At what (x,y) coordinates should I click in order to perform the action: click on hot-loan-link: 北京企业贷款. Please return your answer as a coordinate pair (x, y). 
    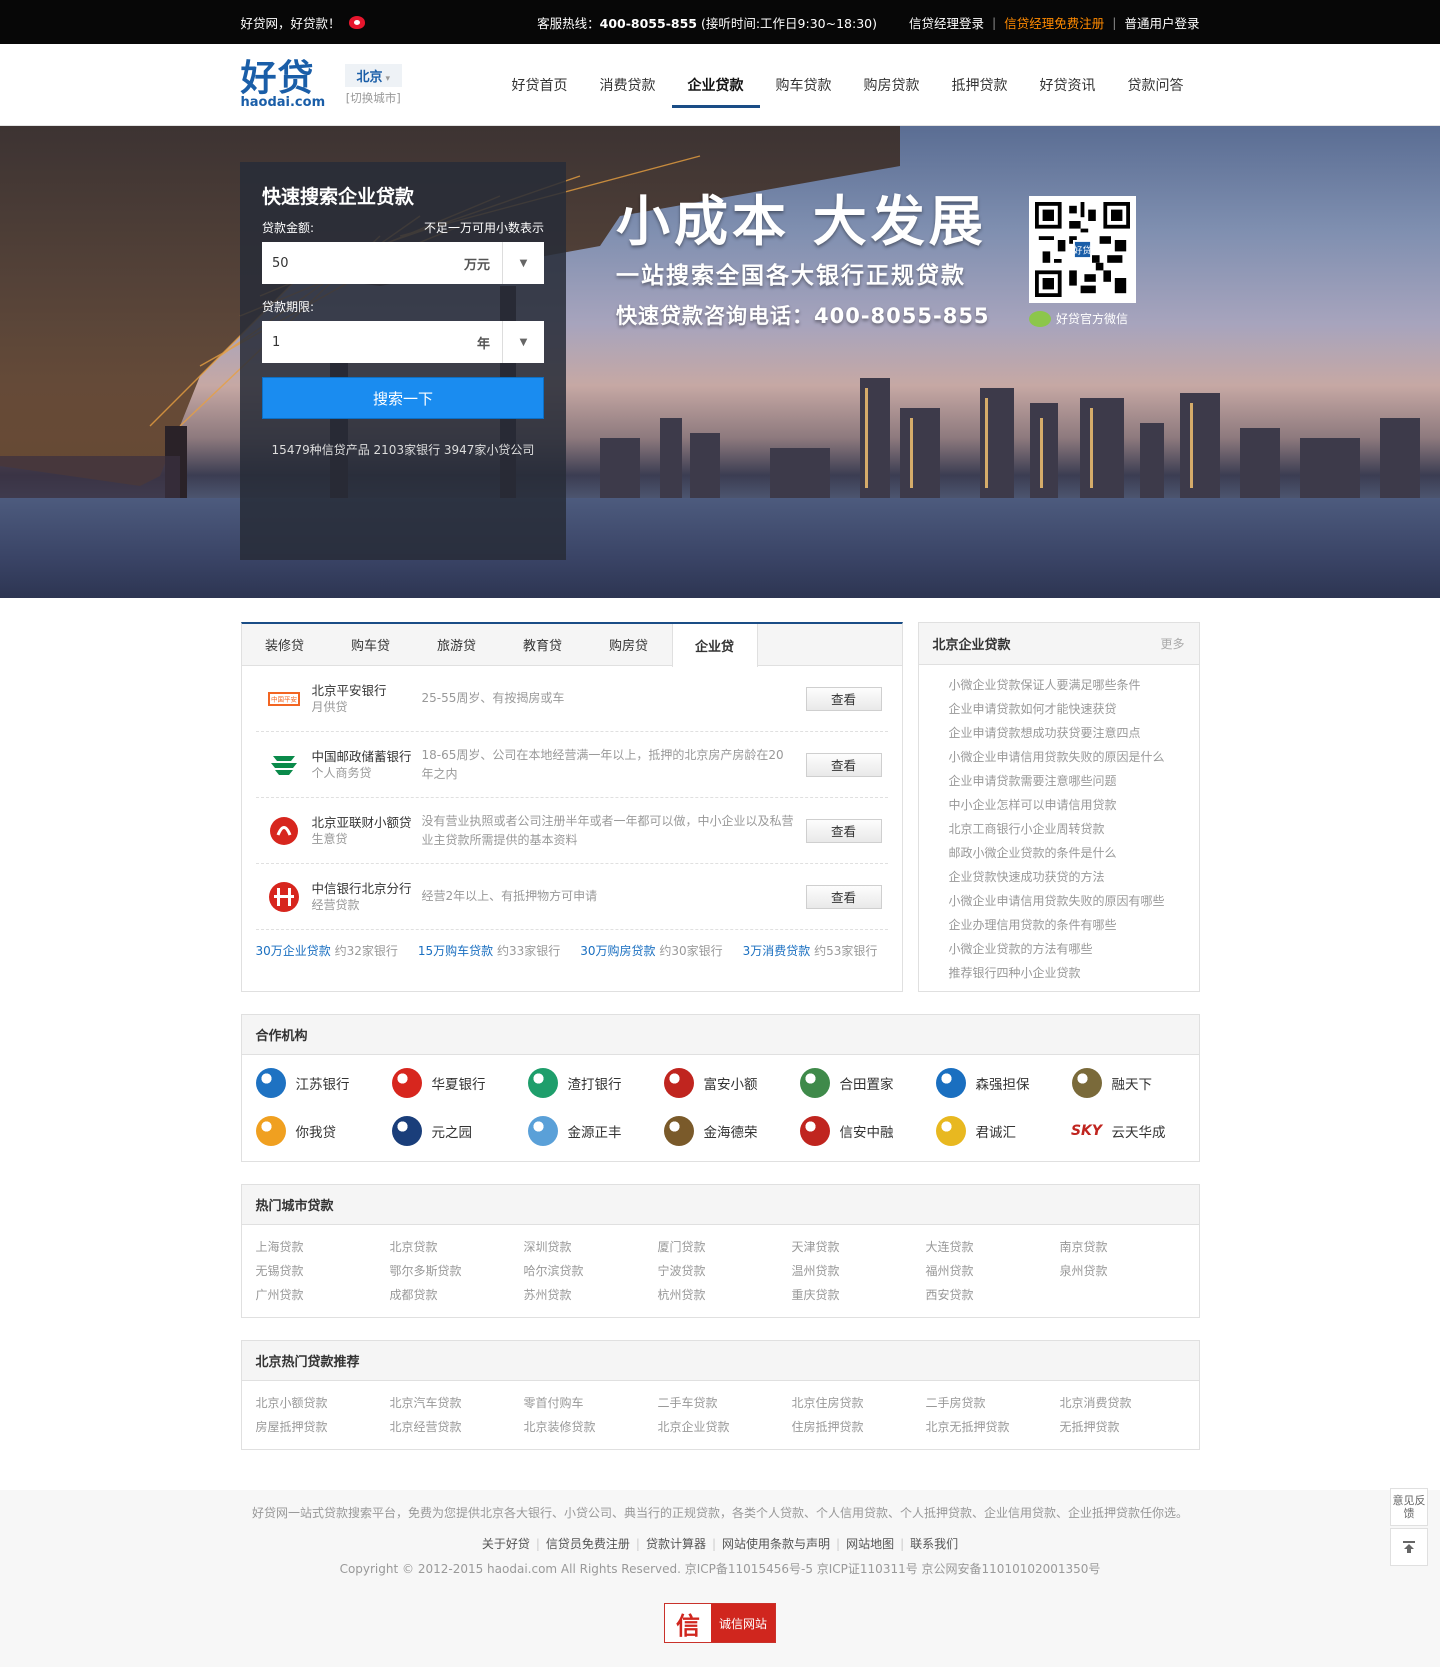
    Looking at the image, I should click on (725, 1427).